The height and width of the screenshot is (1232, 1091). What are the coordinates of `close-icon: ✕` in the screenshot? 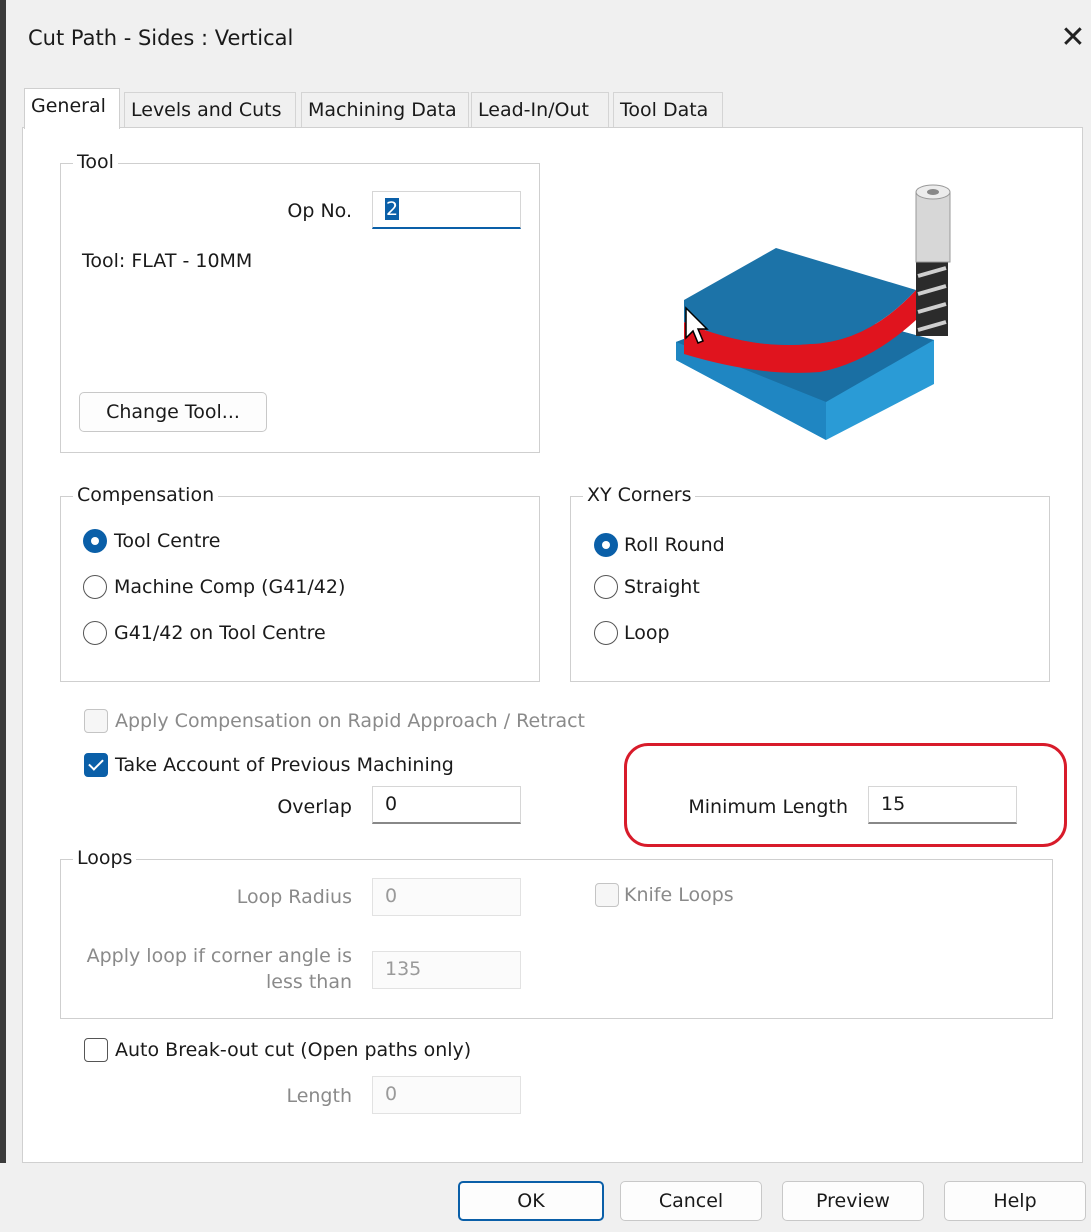 It's located at (1073, 38).